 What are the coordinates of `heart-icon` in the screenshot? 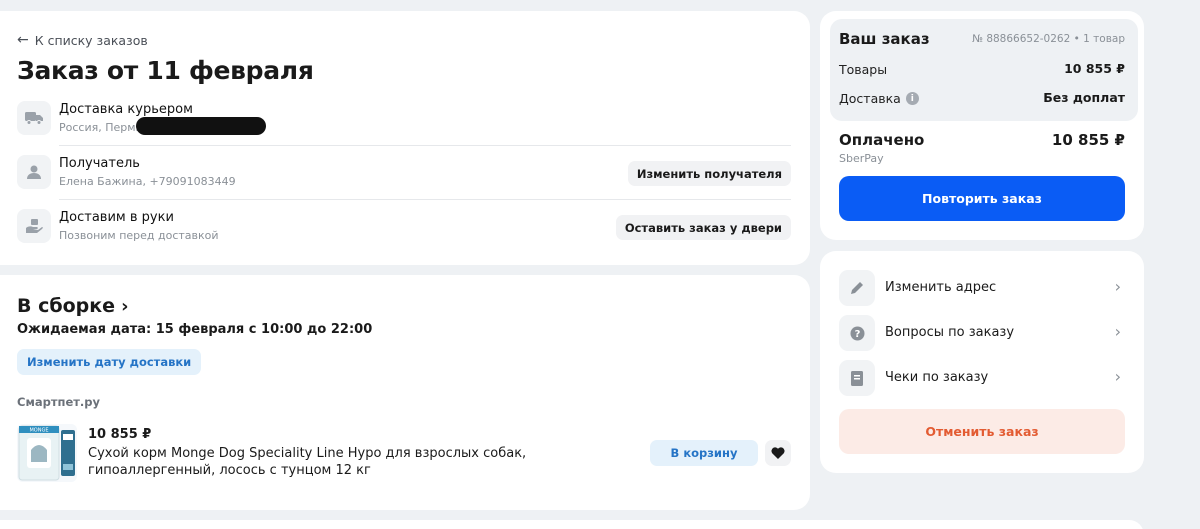 It's located at (778, 453).